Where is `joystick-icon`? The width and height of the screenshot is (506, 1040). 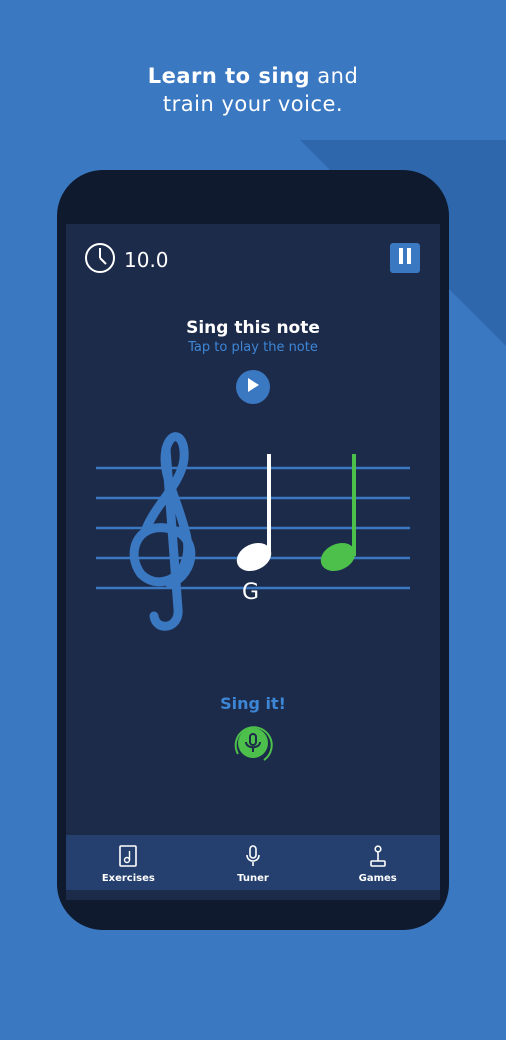 joystick-icon is located at coordinates (378, 856).